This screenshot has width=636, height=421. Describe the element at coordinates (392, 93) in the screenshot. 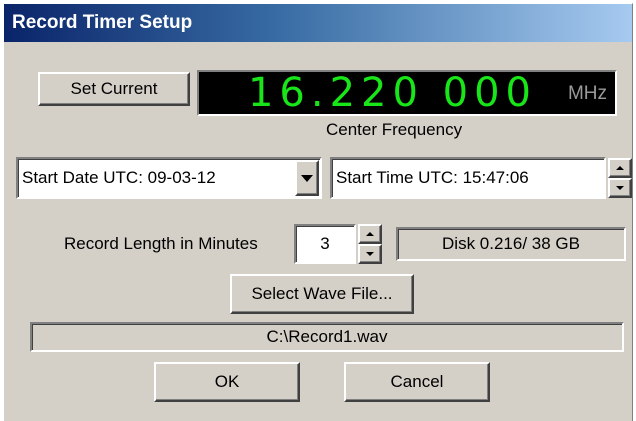

I see `frequency-value: 16.220 000` at that location.